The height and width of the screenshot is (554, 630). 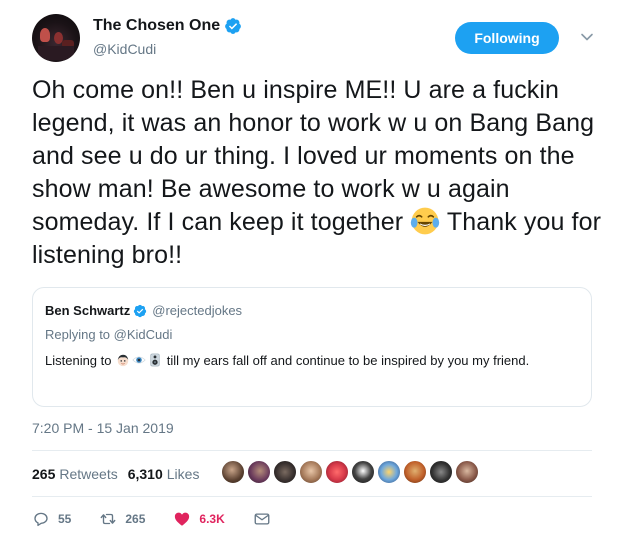 What do you see at coordinates (182, 519) in the screenshot?
I see `heart-icon` at bounding box center [182, 519].